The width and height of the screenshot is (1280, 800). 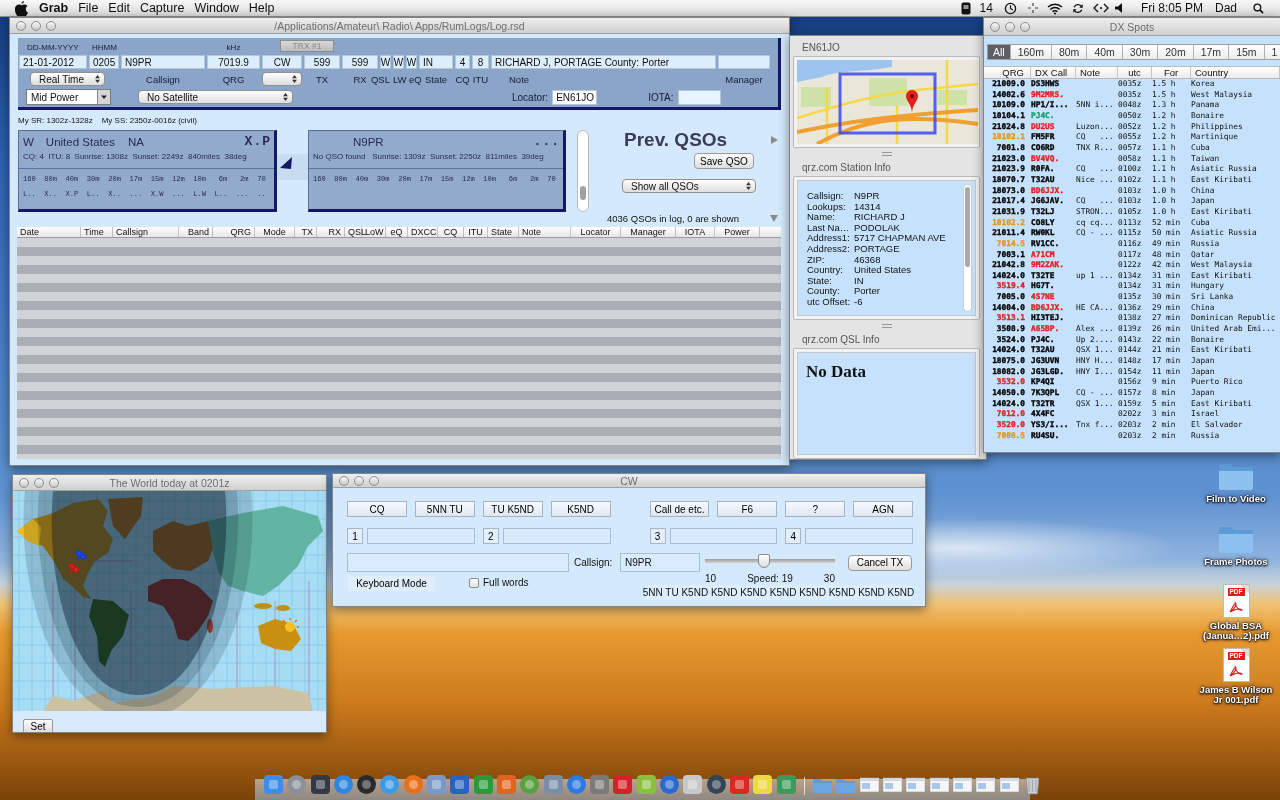 What do you see at coordinates (67, 79) in the screenshot?
I see `time-mode-dropdown: Real Time` at bounding box center [67, 79].